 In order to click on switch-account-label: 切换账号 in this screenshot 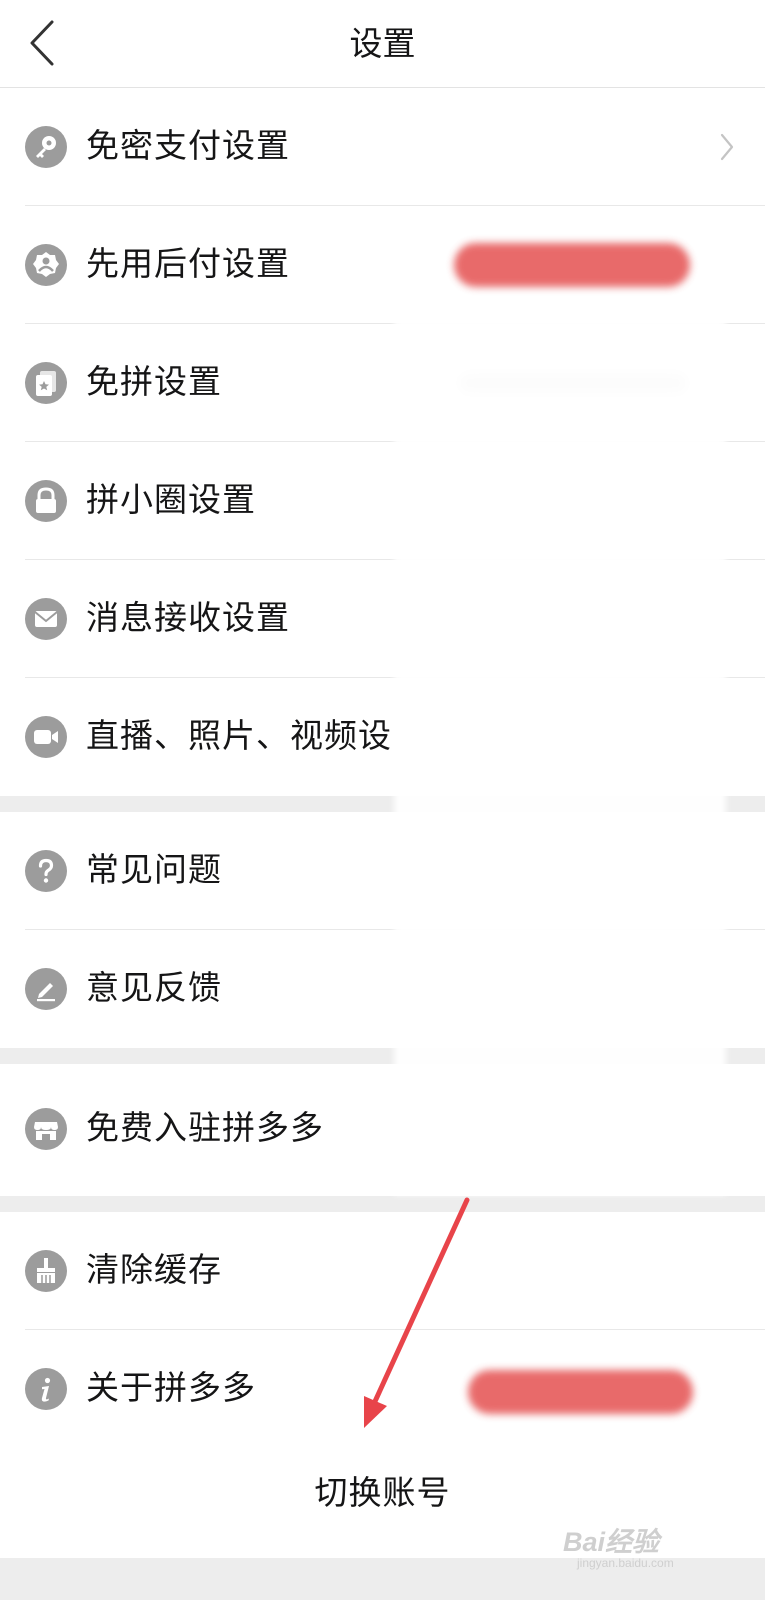, I will do `click(382, 1492)`.